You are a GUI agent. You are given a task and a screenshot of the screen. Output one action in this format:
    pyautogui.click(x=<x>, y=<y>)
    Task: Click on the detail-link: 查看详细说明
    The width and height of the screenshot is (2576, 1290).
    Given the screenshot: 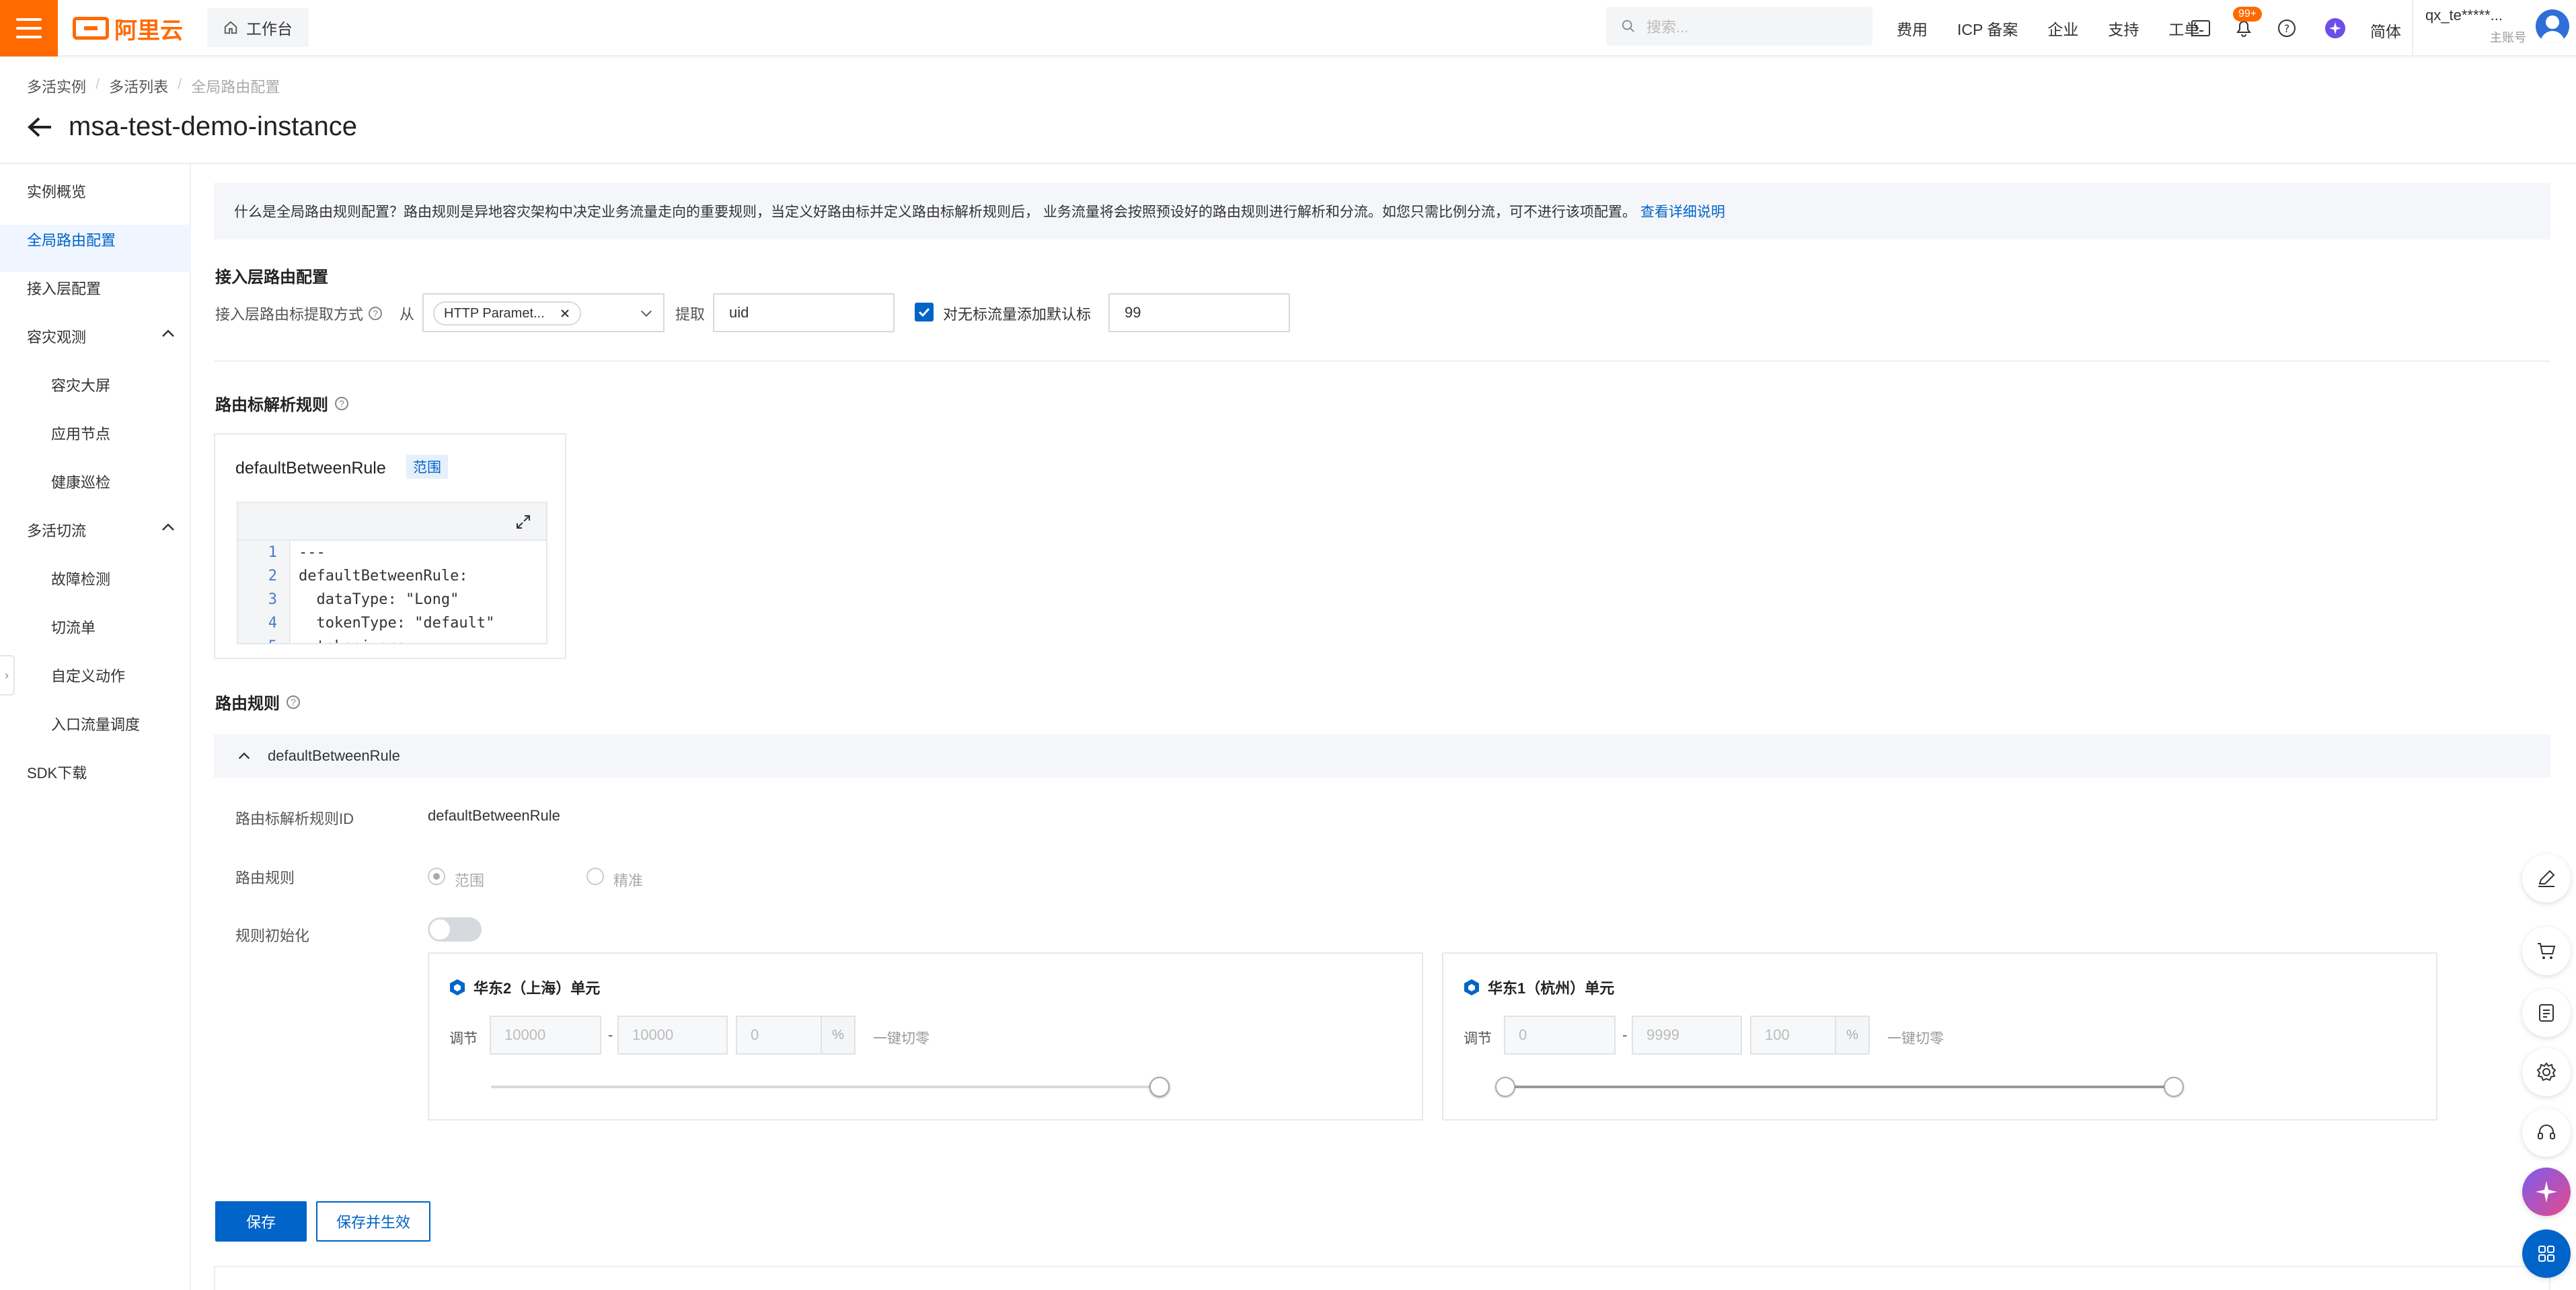 What is the action you would take?
    pyautogui.click(x=1682, y=211)
    